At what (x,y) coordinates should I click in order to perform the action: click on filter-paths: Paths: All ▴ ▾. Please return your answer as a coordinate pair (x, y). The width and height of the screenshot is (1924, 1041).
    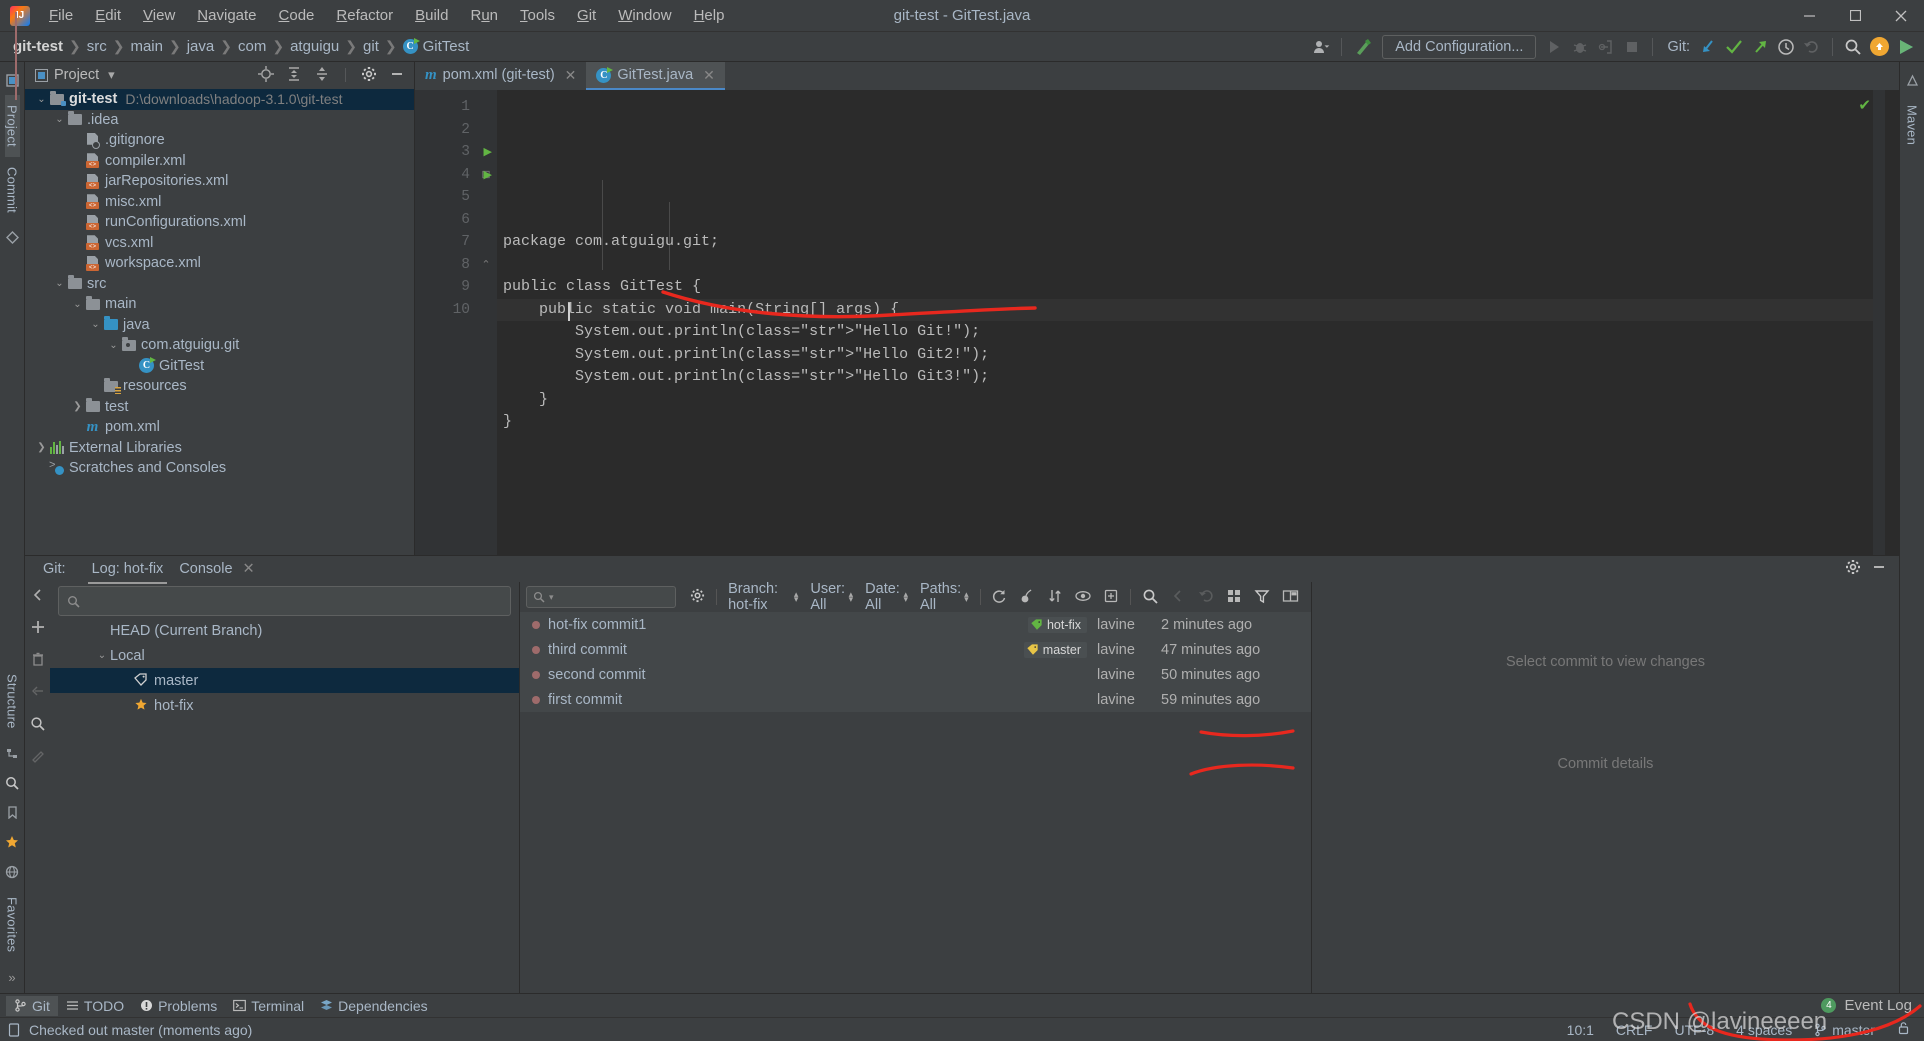
    Looking at the image, I should click on (944, 597).